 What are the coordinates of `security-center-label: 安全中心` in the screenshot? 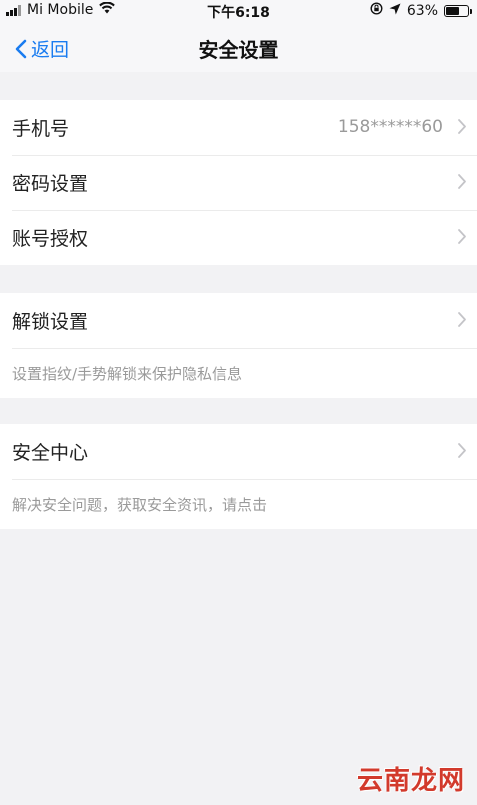 It's located at (50, 453).